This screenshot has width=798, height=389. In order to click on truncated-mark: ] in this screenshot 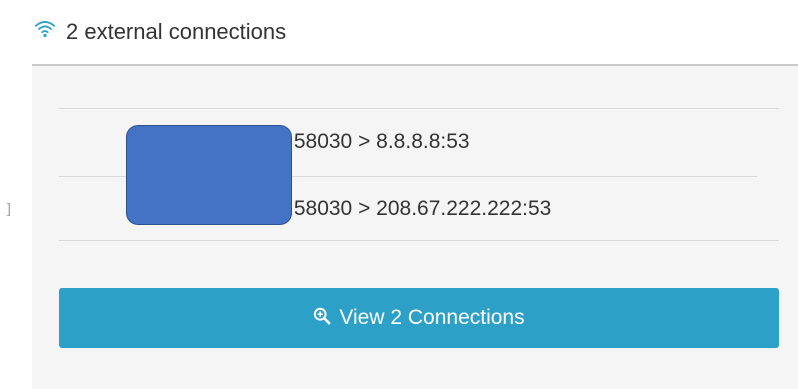, I will do `click(9, 208)`.